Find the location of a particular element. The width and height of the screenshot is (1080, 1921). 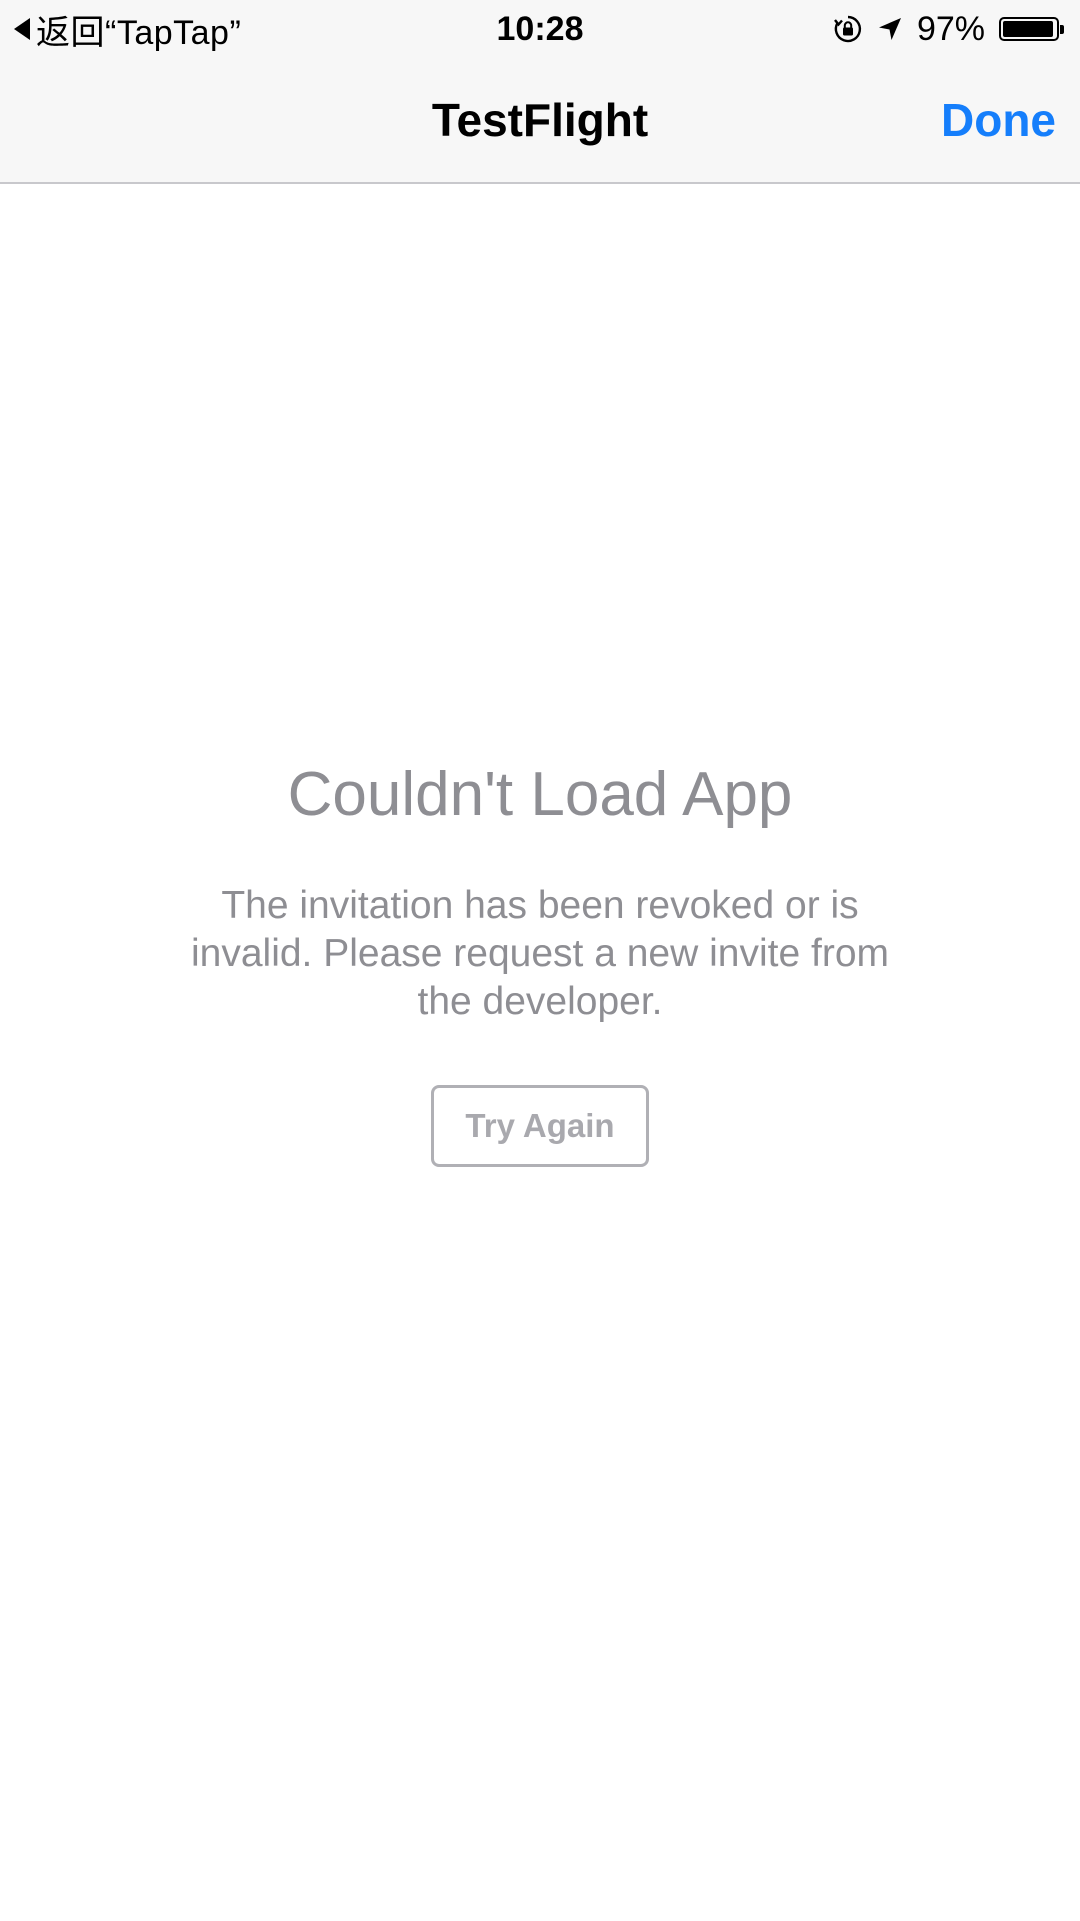

try-again-button: Try Again is located at coordinates (540, 1126).